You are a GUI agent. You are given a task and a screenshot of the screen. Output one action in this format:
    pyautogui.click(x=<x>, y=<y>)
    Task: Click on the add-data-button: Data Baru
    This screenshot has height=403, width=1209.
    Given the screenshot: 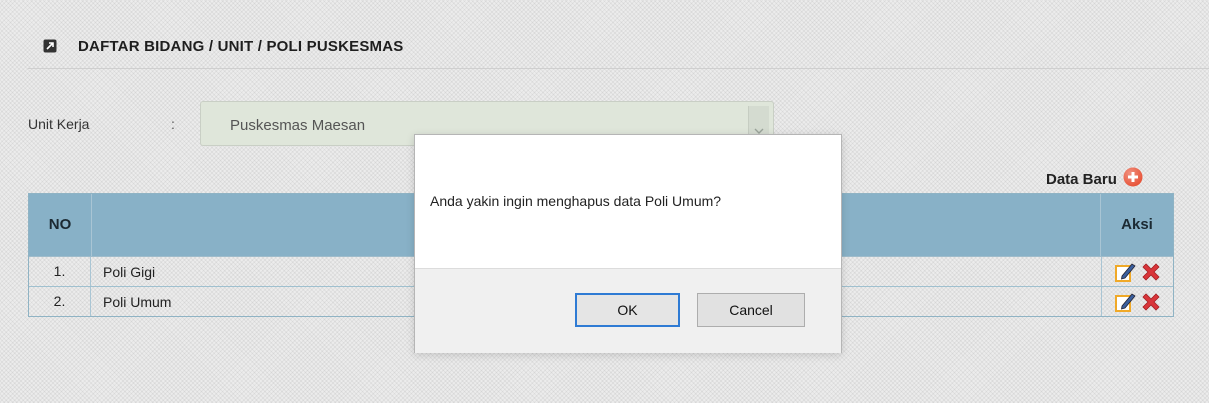 What is the action you would take?
    pyautogui.click(x=1094, y=179)
    